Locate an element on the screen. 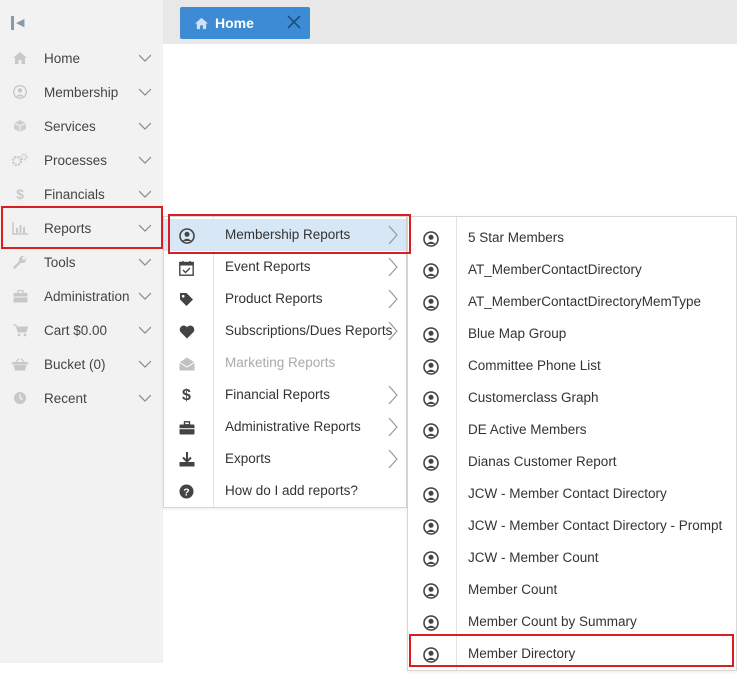  tag-icon is located at coordinates (186, 299).